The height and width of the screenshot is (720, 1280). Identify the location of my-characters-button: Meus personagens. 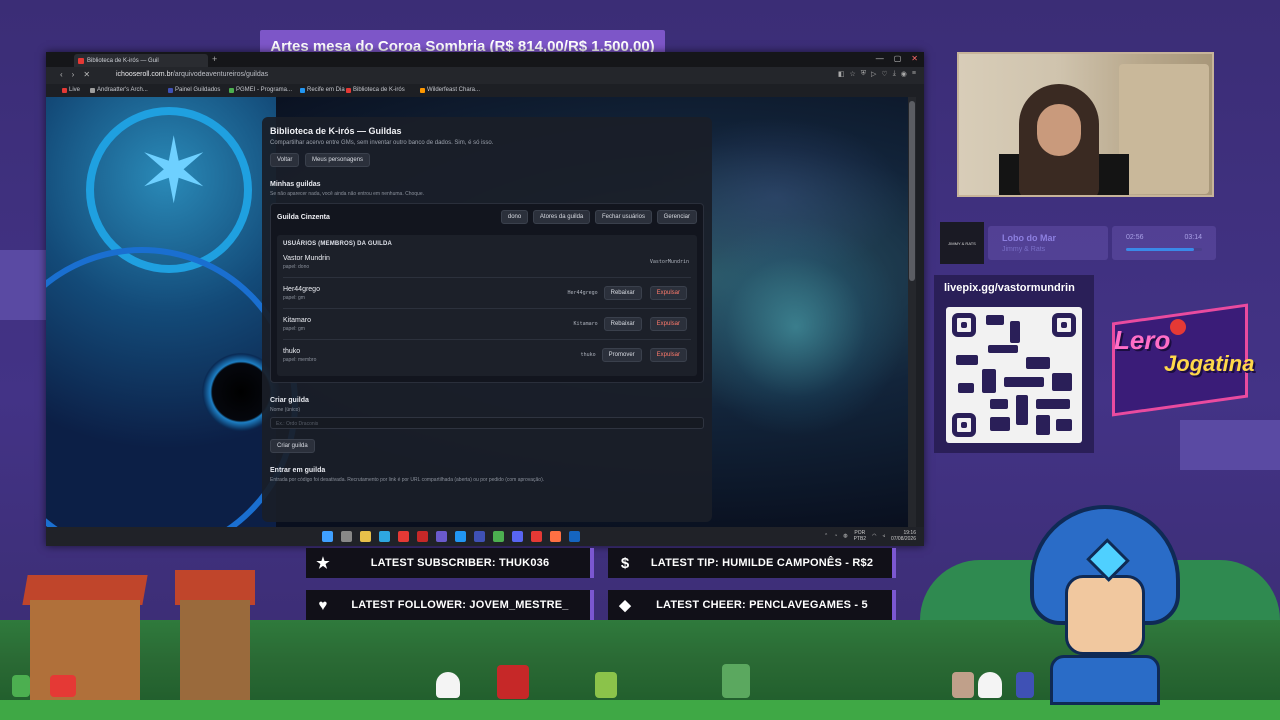
(338, 160).